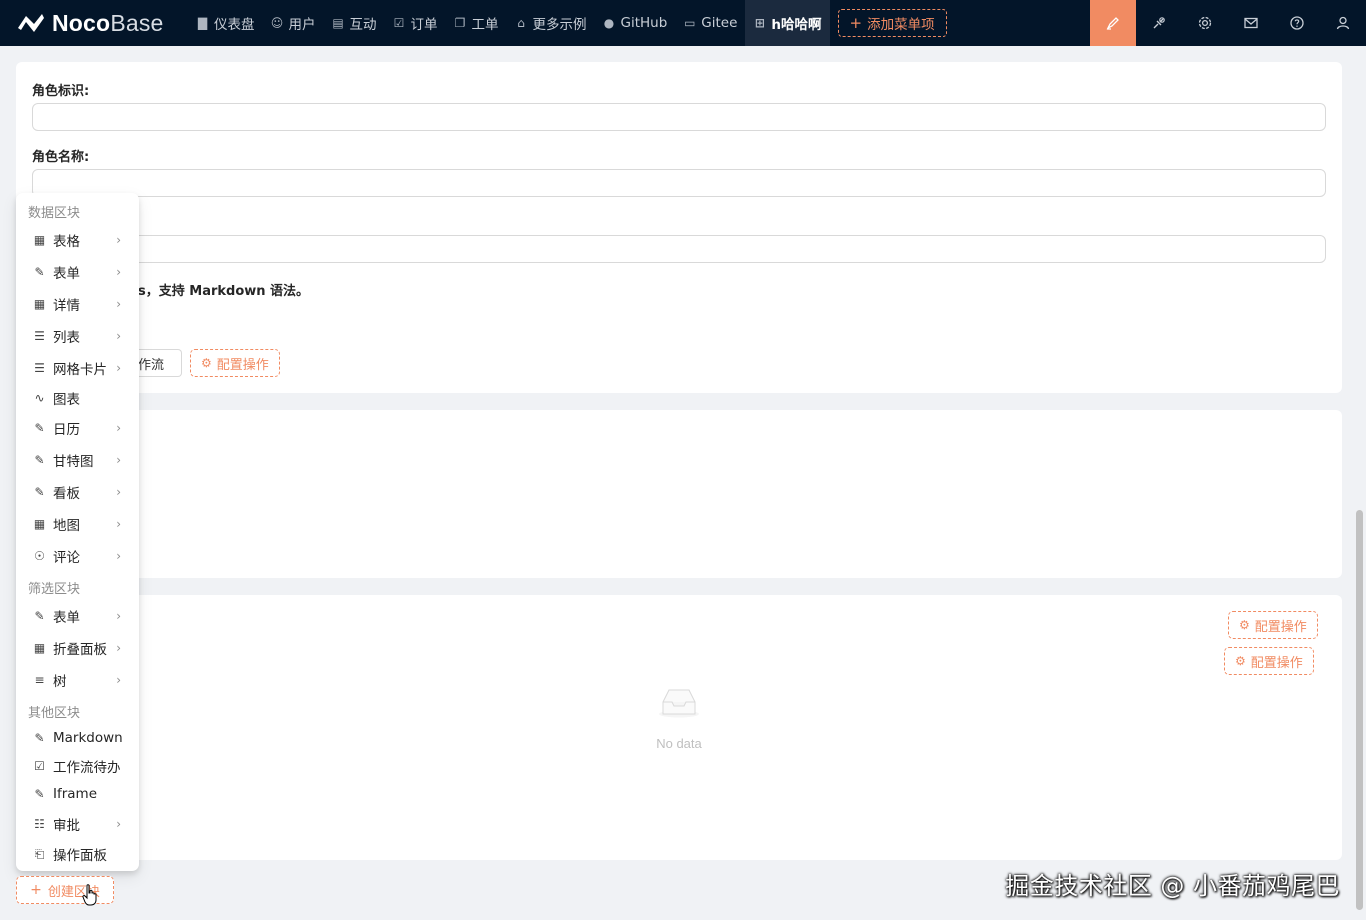 This screenshot has width=1366, height=920. I want to click on user-menu-button, so click(1343, 23).